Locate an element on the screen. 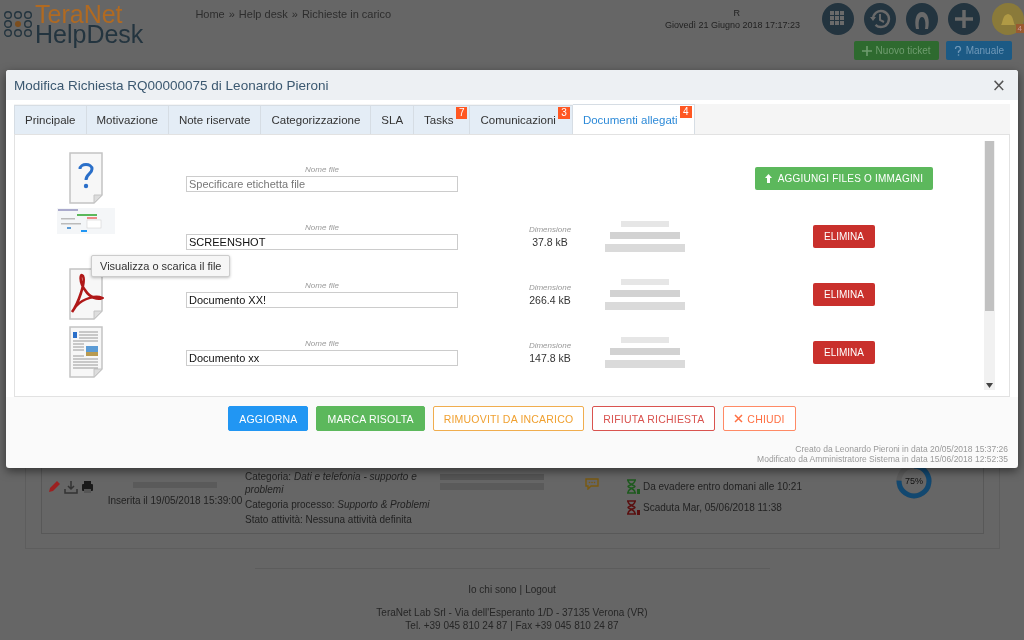 This screenshot has width=1024, height=640. history-icon is located at coordinates (880, 19).